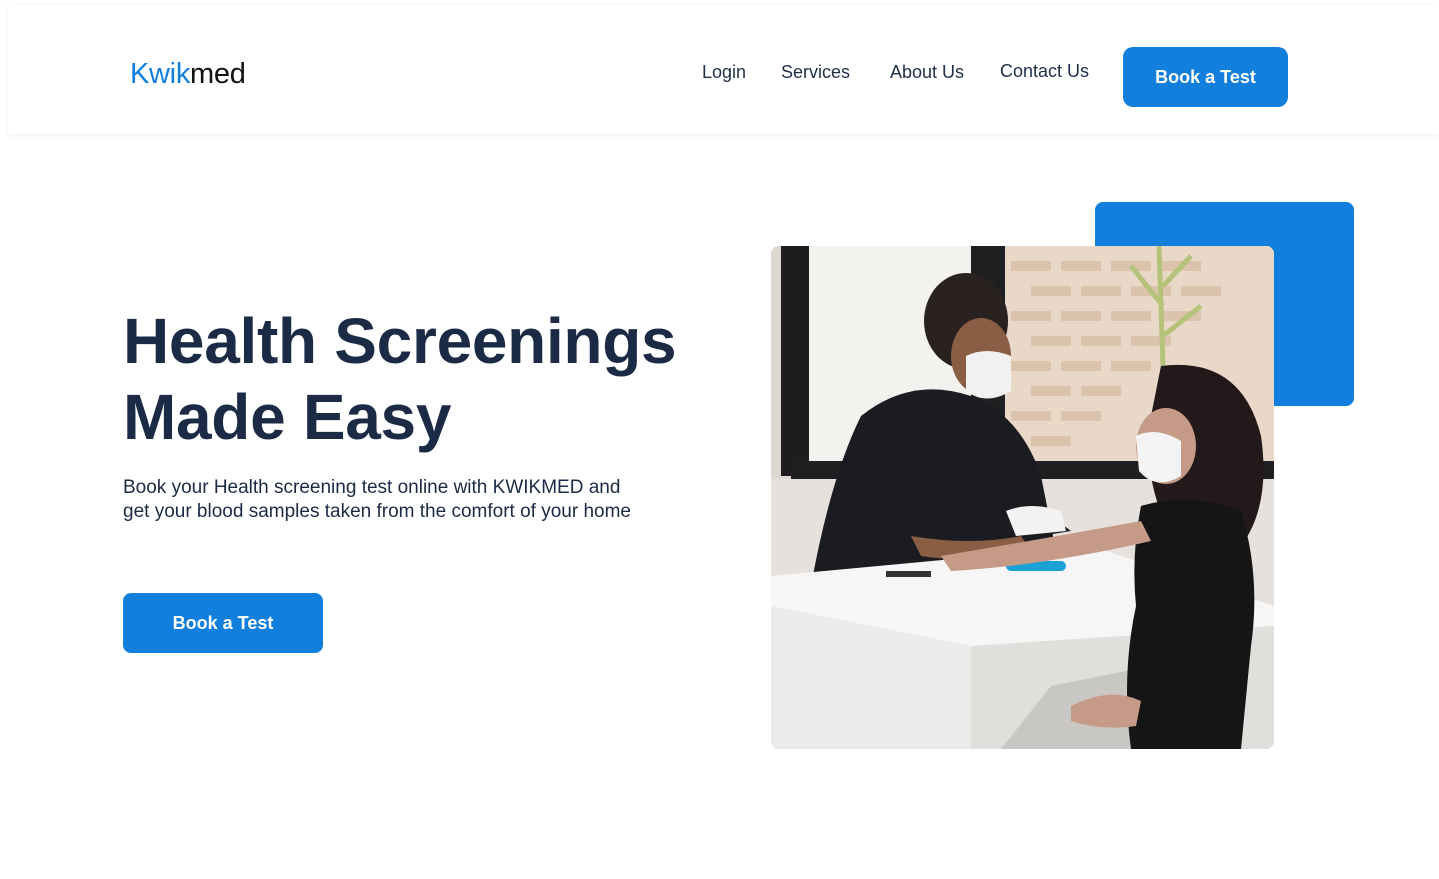 The height and width of the screenshot is (879, 1439). What do you see at coordinates (160, 74) in the screenshot?
I see `logo-kwik-text: Kwik` at bounding box center [160, 74].